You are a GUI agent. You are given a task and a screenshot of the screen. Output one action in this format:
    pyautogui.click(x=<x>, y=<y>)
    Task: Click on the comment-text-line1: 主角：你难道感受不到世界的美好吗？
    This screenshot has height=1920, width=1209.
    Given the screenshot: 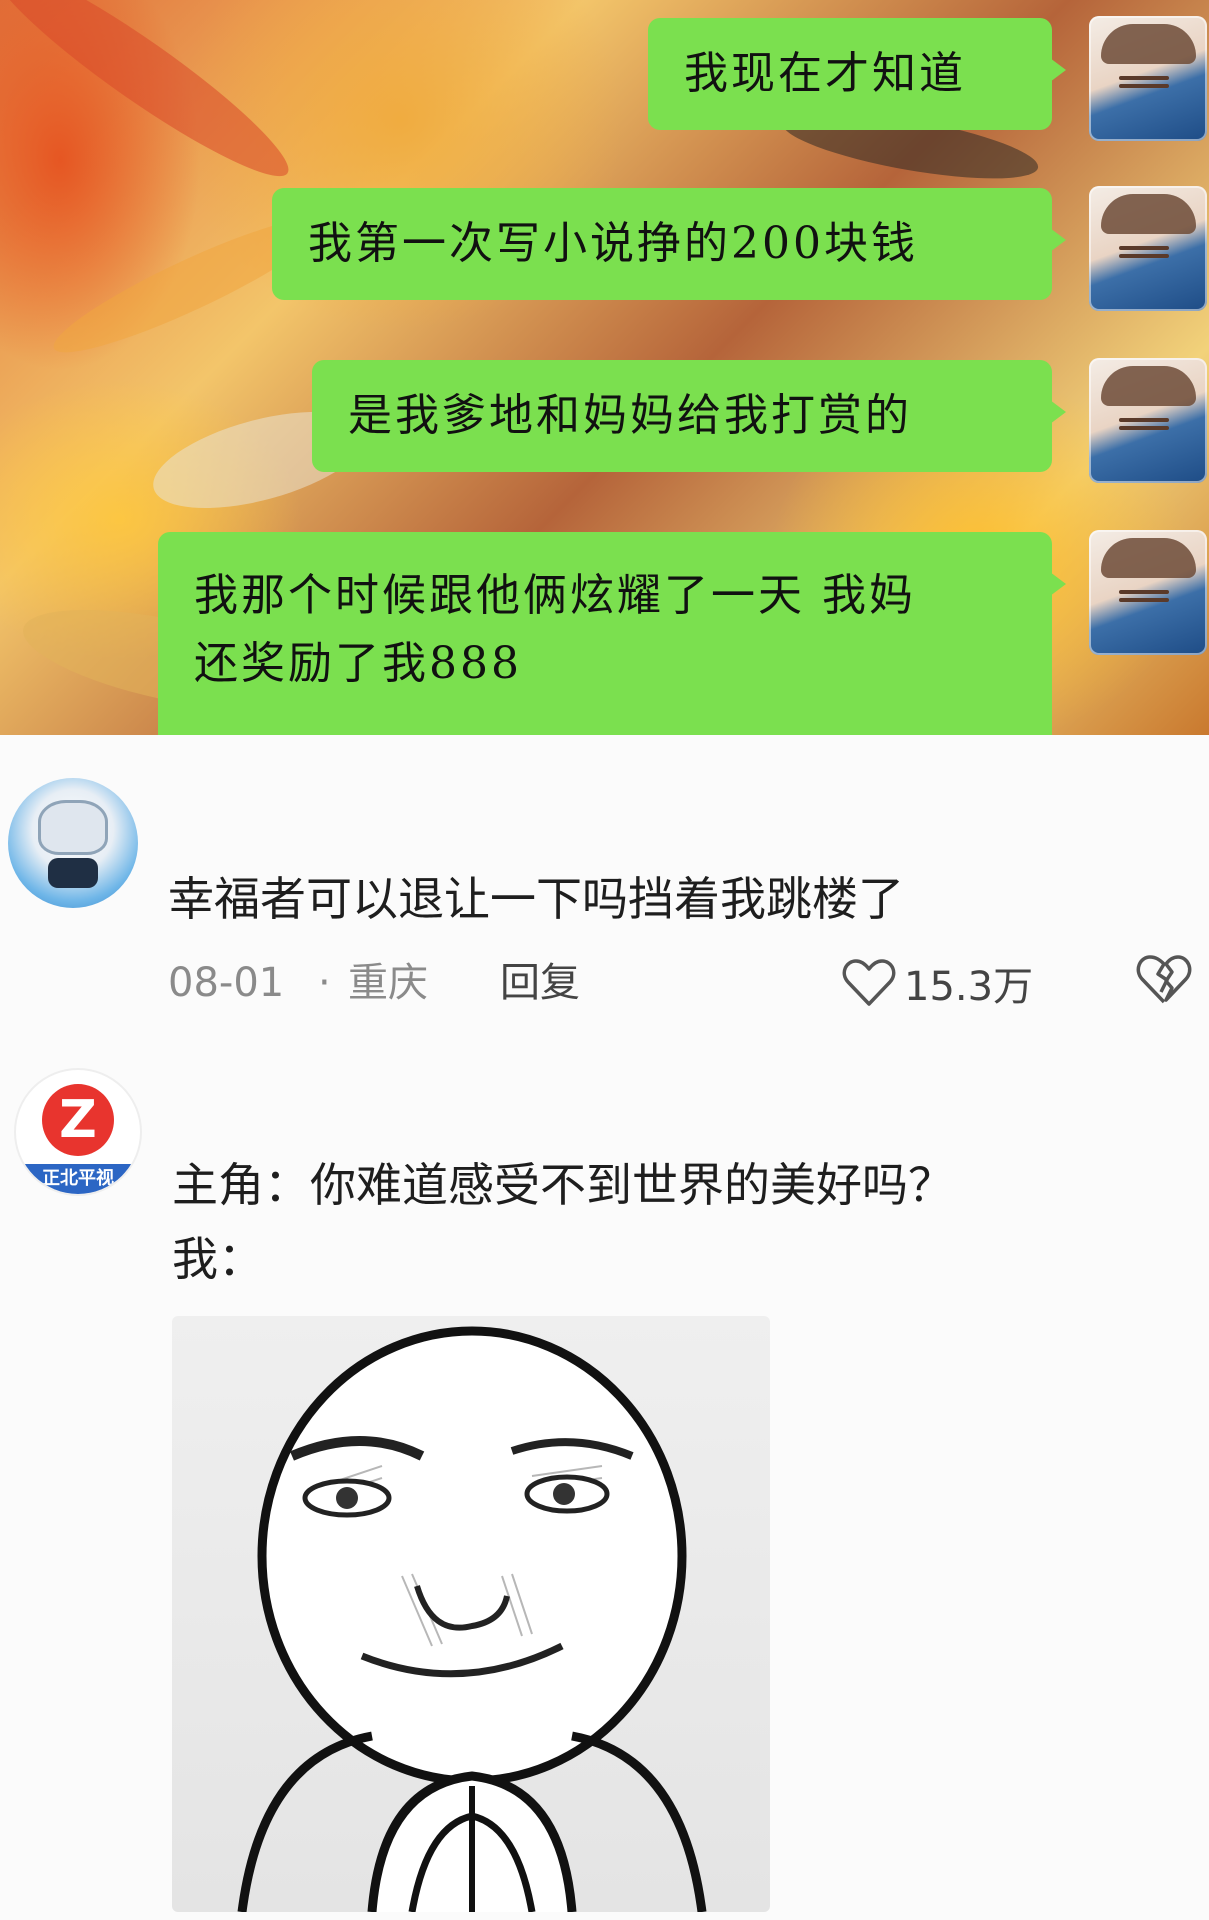 What is the action you would take?
    pyautogui.click(x=563, y=1185)
    